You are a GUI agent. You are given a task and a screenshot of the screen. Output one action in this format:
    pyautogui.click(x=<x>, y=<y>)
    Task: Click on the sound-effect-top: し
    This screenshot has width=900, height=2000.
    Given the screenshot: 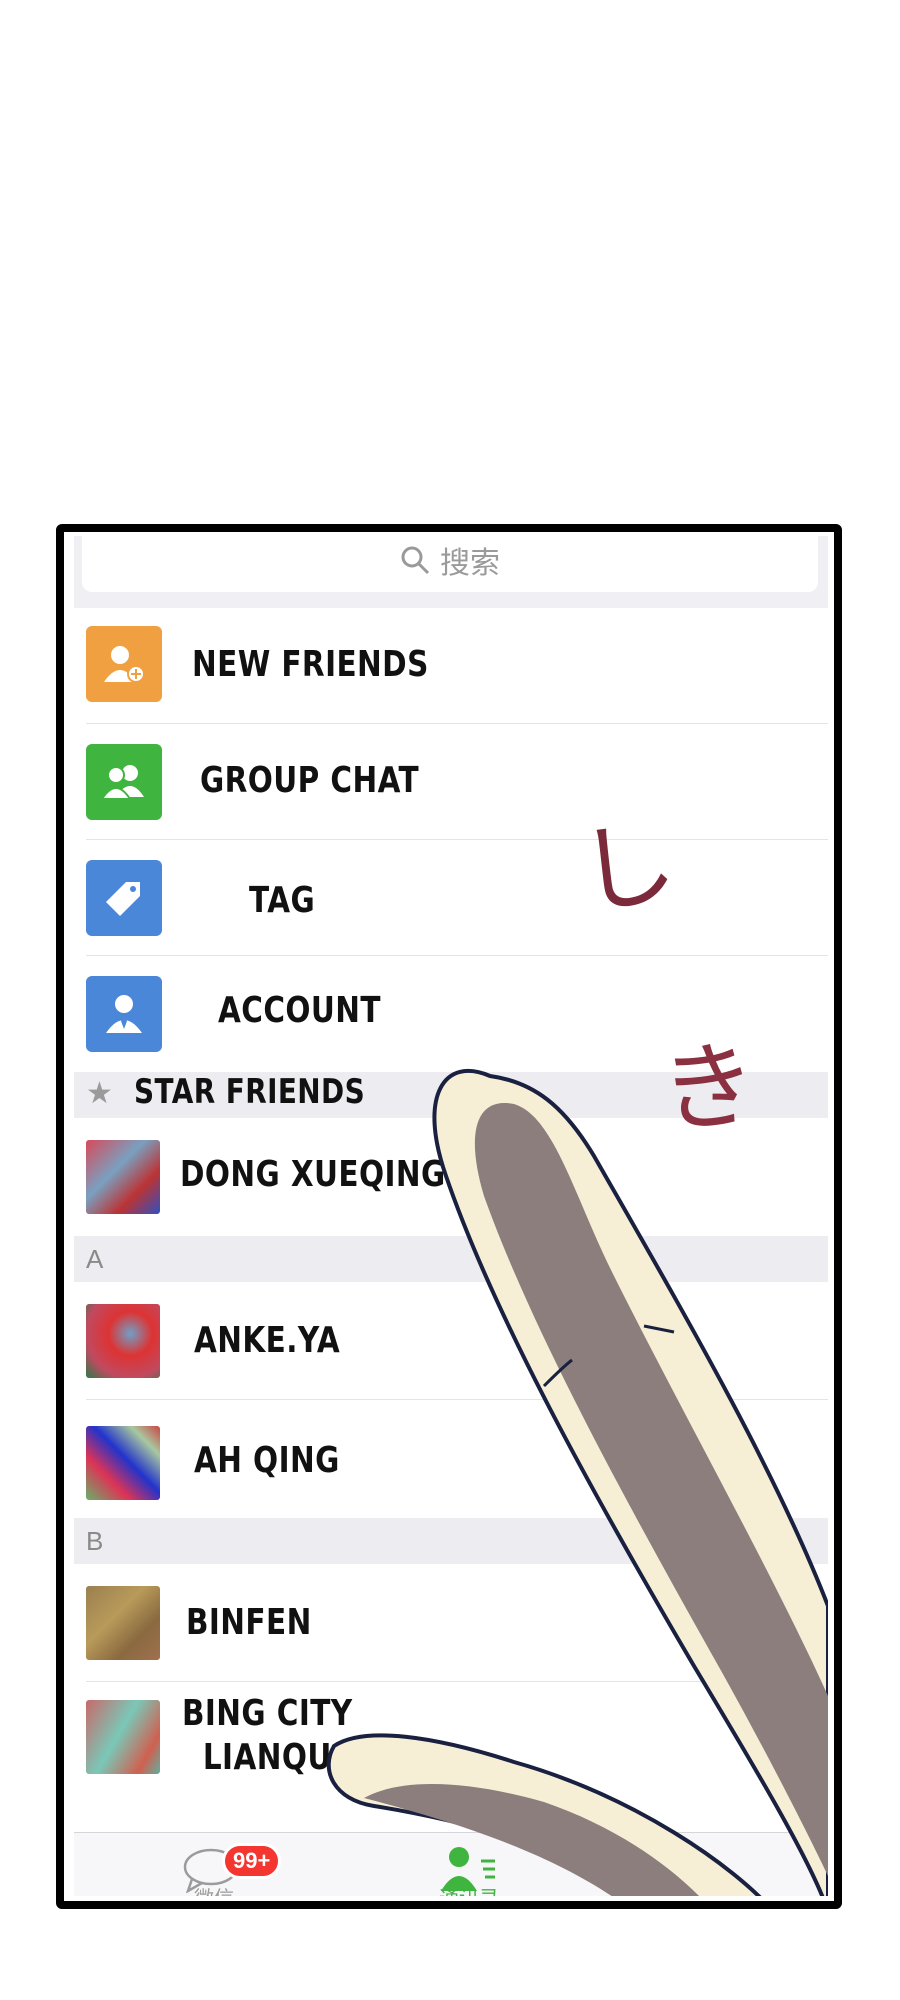 What is the action you would take?
    pyautogui.click(x=627, y=868)
    